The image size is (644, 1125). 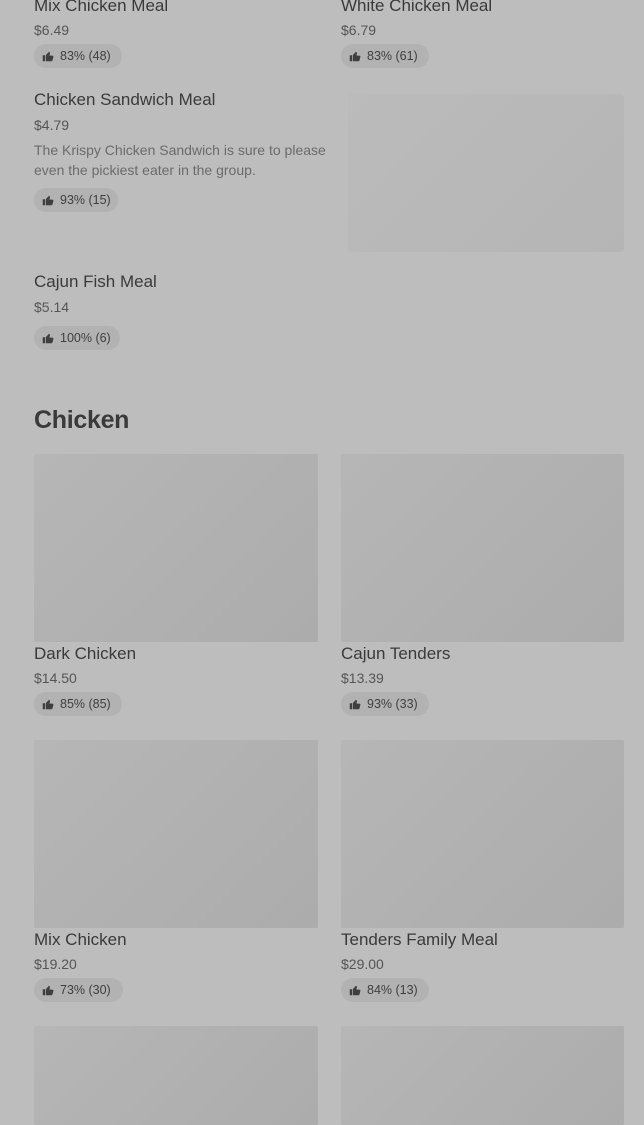 What do you see at coordinates (52, 307) in the screenshot?
I see `item-price: $5.14` at bounding box center [52, 307].